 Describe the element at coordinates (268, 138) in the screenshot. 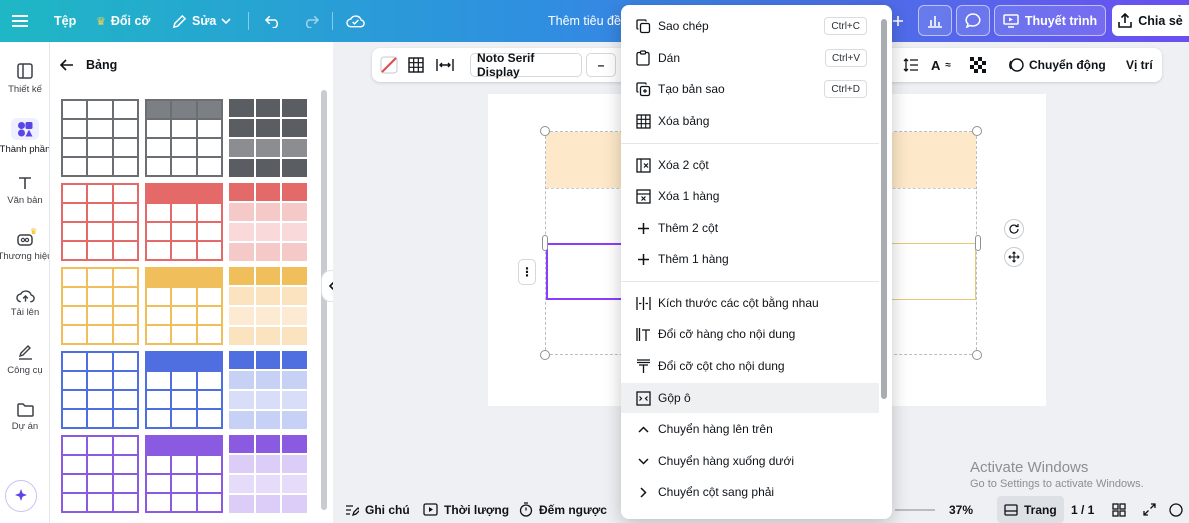

I see `table-template-solid-dark` at that location.